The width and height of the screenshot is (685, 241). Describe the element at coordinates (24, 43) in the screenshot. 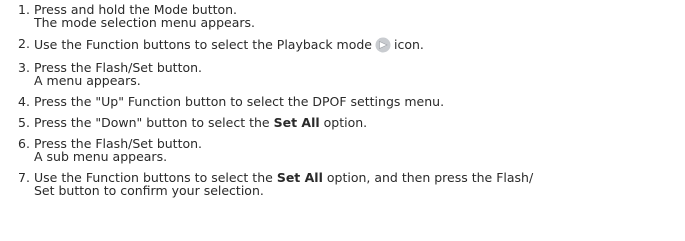

I see `step-number: 2.` at that location.